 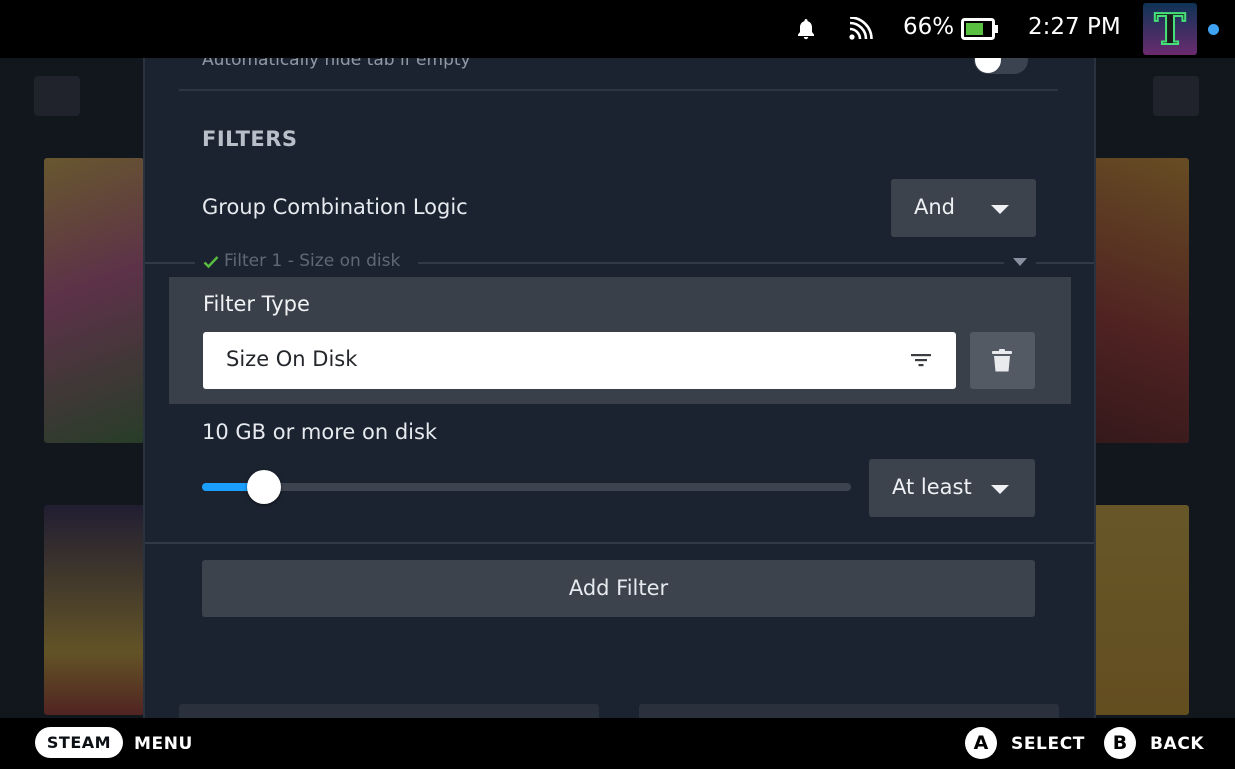 What do you see at coordinates (292, 359) in the screenshot?
I see `filter-type-value: Size On Disk` at bounding box center [292, 359].